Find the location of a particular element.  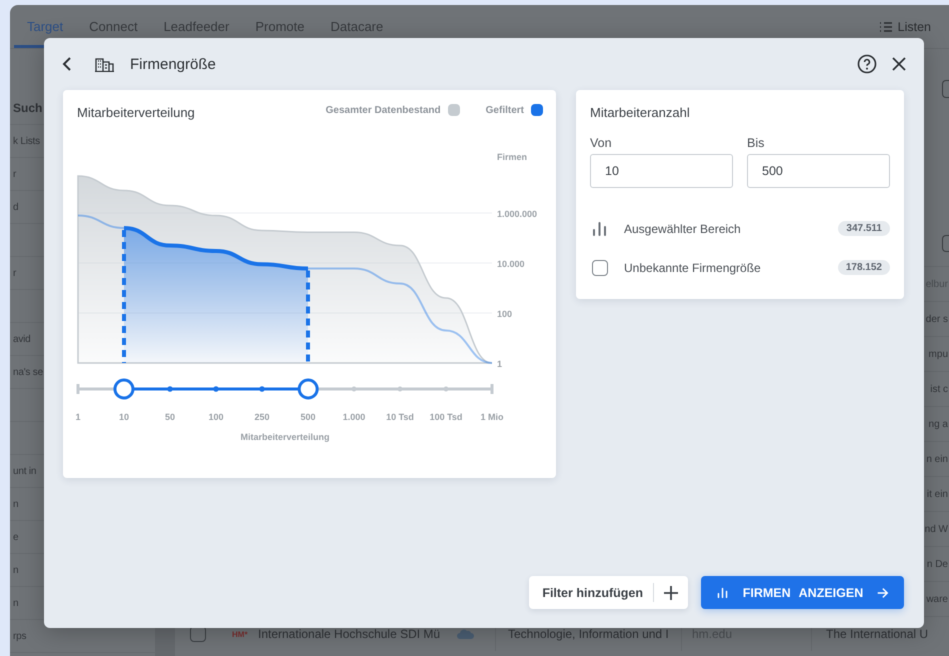

help-icon is located at coordinates (867, 64).